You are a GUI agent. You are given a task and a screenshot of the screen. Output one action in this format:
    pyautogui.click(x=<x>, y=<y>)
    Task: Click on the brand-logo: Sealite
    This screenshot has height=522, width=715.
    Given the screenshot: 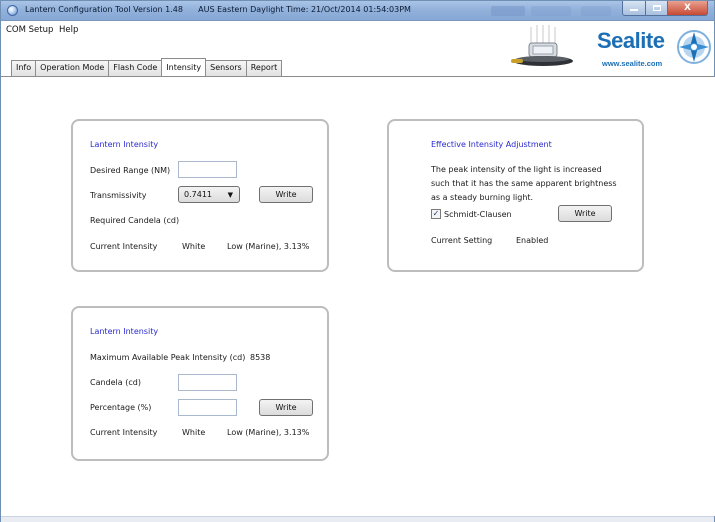 What is the action you would take?
    pyautogui.click(x=631, y=40)
    